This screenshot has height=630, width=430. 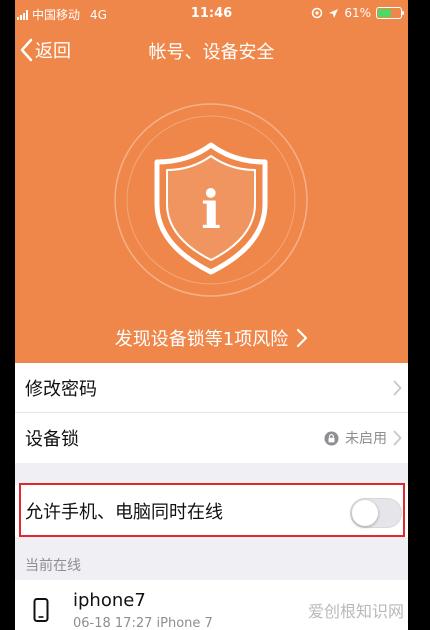 I want to click on lock-icon, so click(x=331, y=438).